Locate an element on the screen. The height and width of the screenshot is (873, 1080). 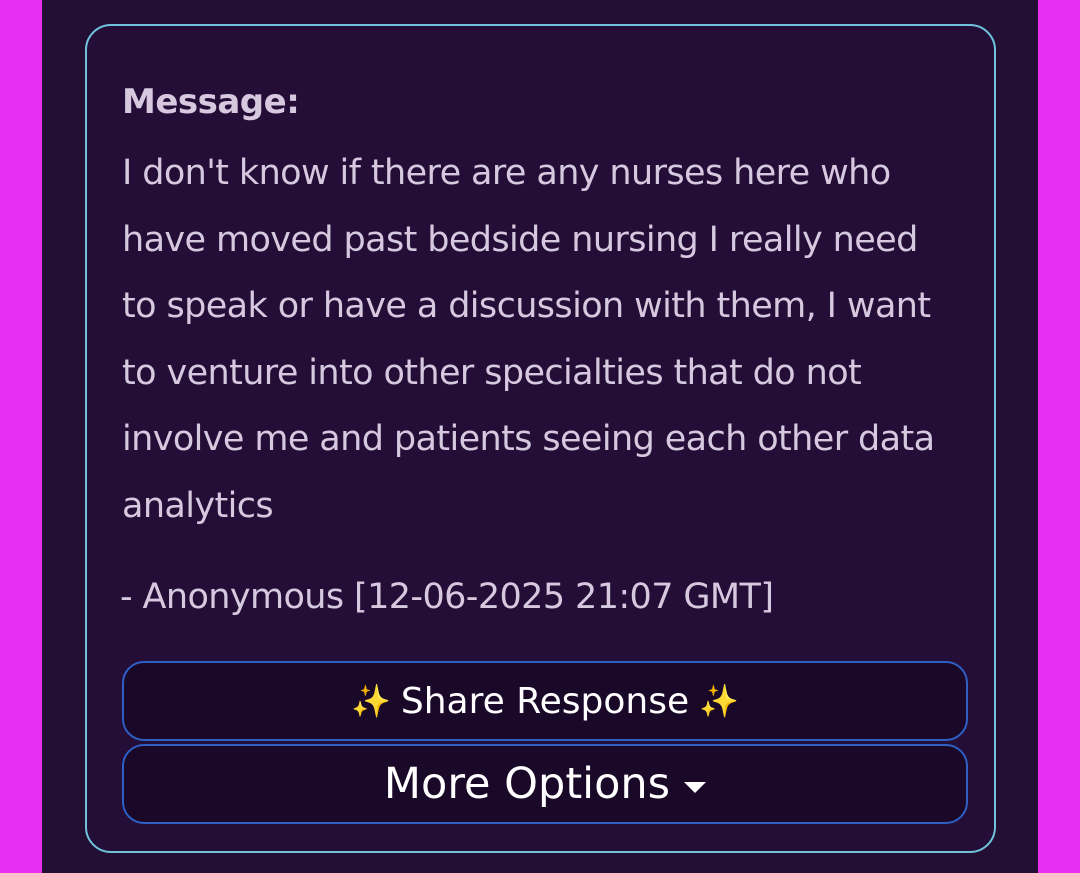
share-response-label: Share Response is located at coordinates (545, 701).